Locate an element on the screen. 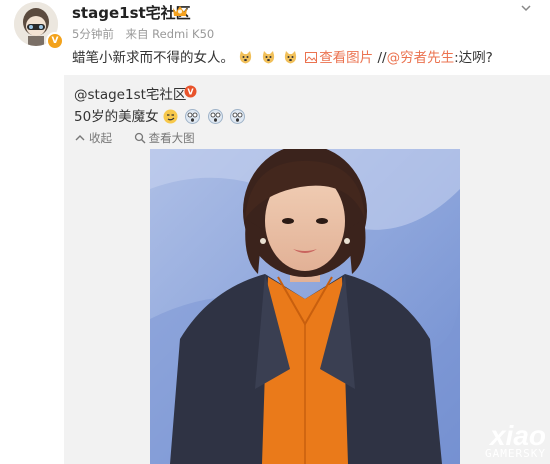 The width and height of the screenshot is (550, 464). picture-icon is located at coordinates (311, 57).